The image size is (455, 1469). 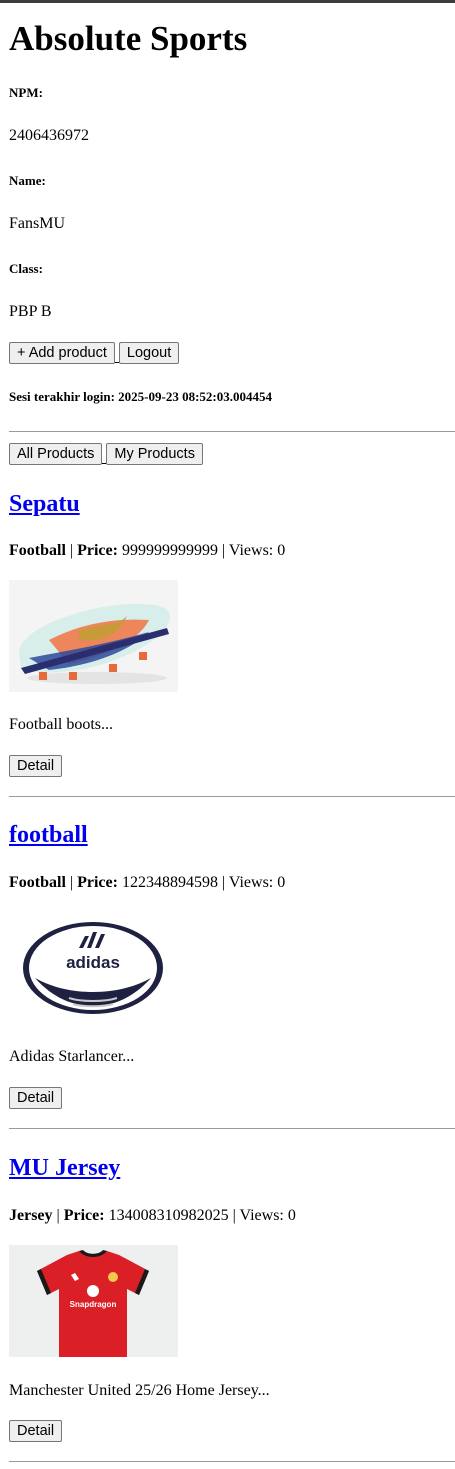 I want to click on football-jersey-icon: Snapdragon, so click(x=93, y=1301).